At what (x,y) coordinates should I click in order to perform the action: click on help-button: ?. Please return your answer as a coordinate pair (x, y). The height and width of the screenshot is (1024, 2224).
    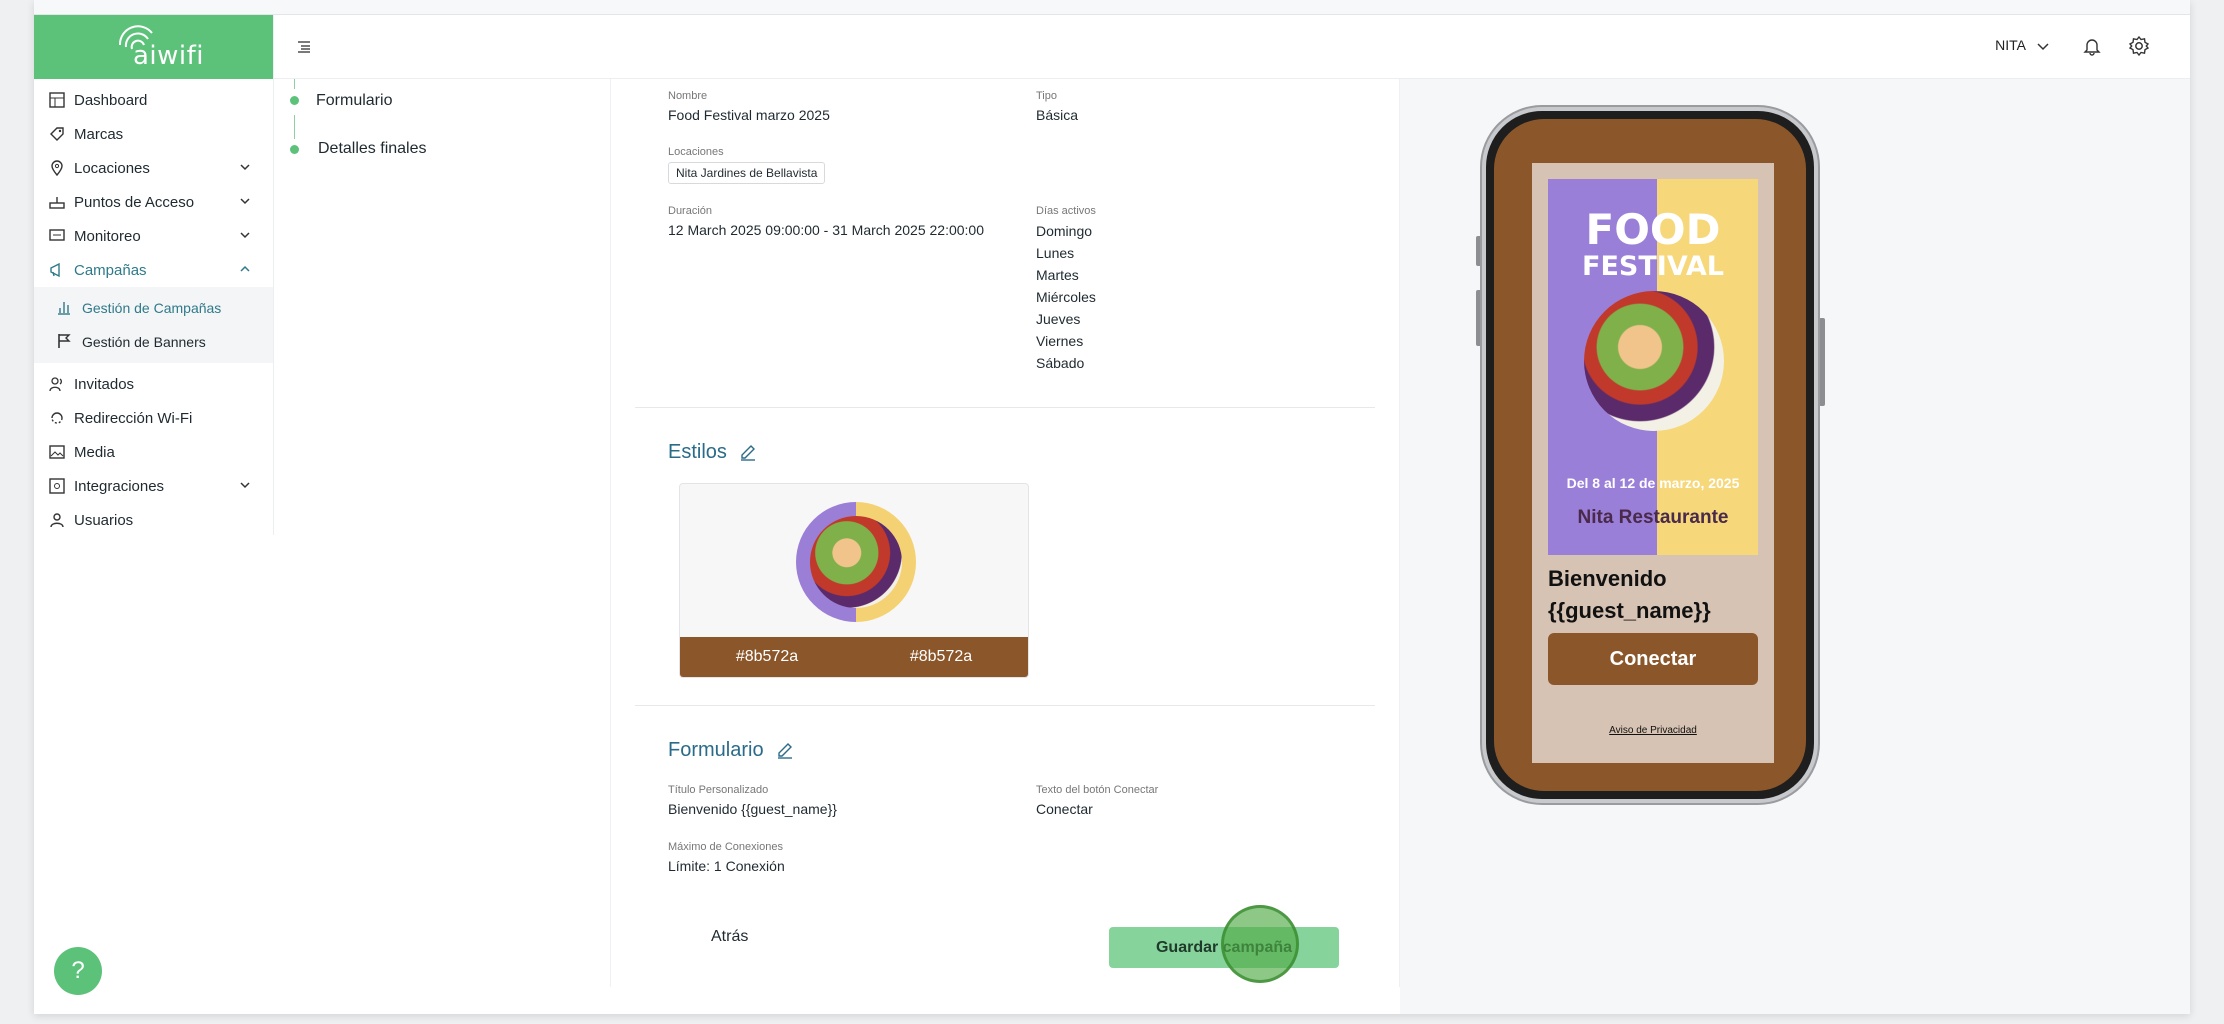
    Looking at the image, I should click on (78, 971).